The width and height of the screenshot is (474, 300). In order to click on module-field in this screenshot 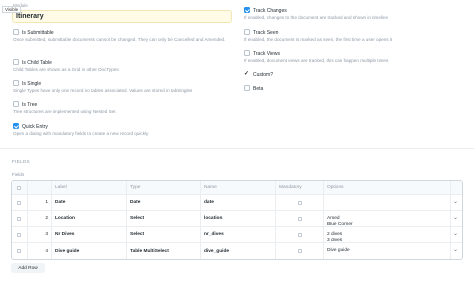, I will do `click(122, 16)`.